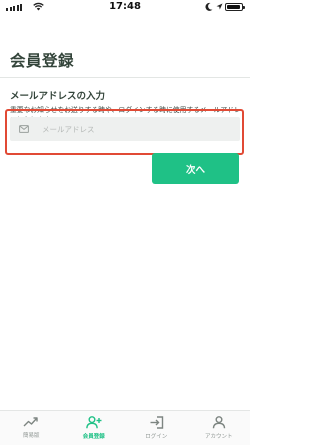 The height and width of the screenshot is (445, 320). What do you see at coordinates (31, 428) in the screenshot?
I see `tab-simple: 簡易版` at bounding box center [31, 428].